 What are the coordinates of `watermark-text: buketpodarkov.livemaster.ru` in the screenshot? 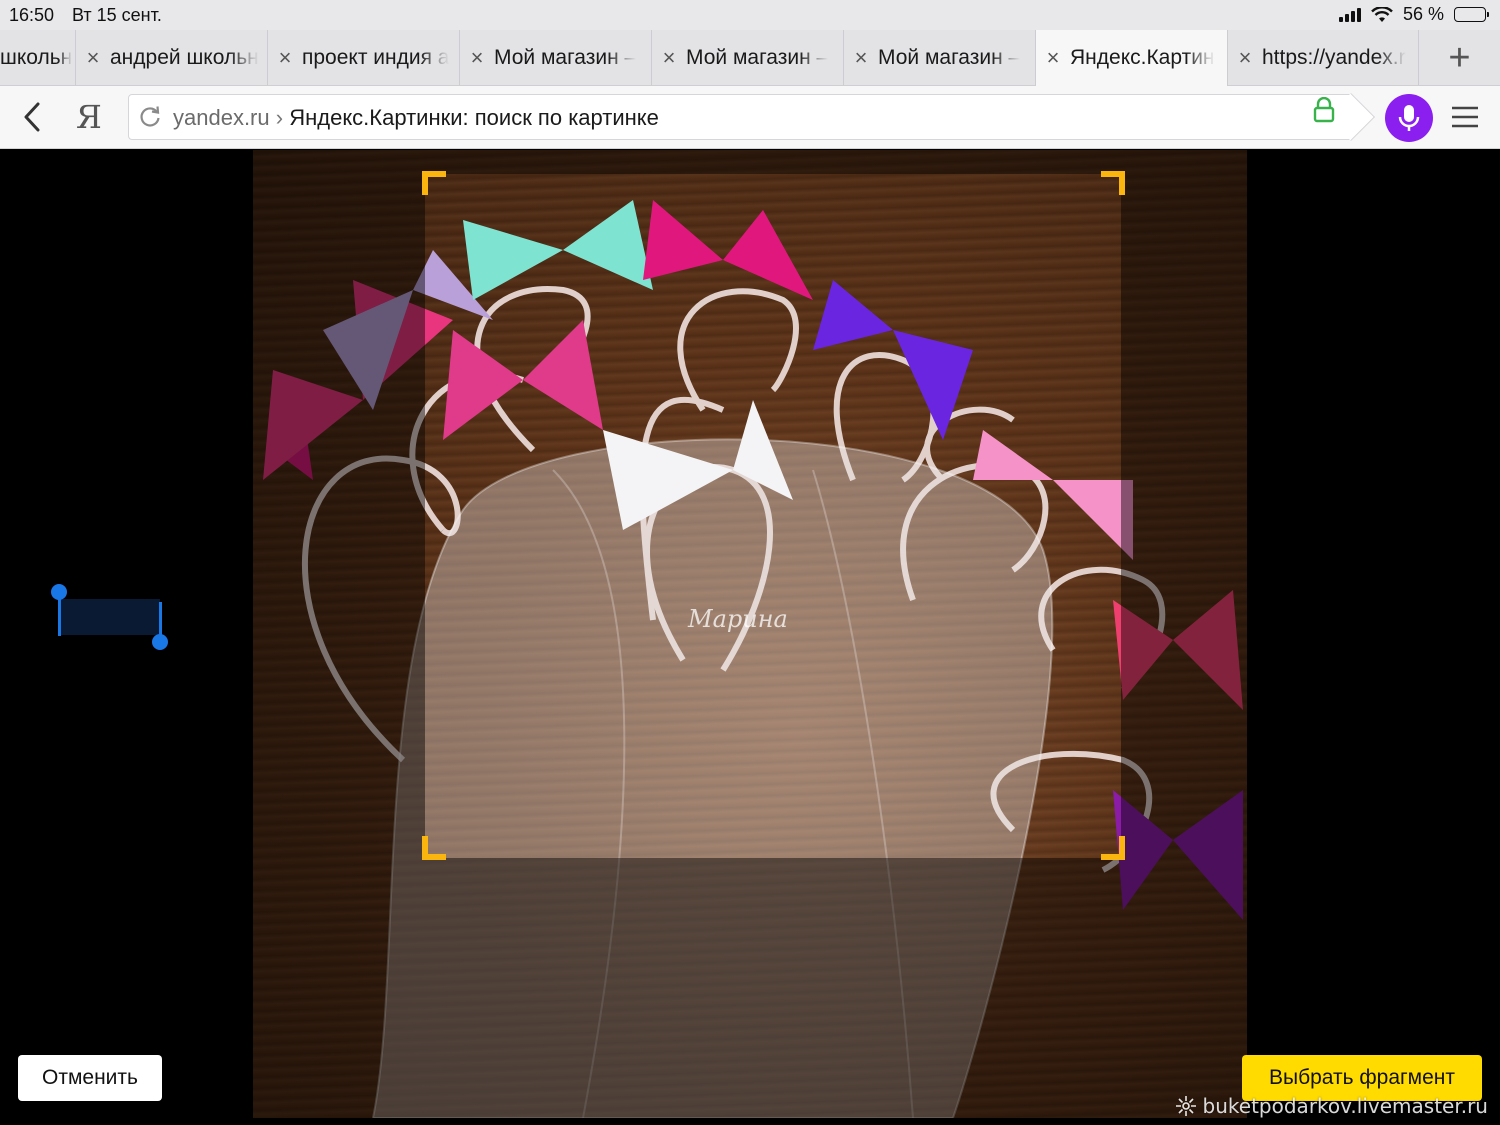 It's located at (1345, 1106).